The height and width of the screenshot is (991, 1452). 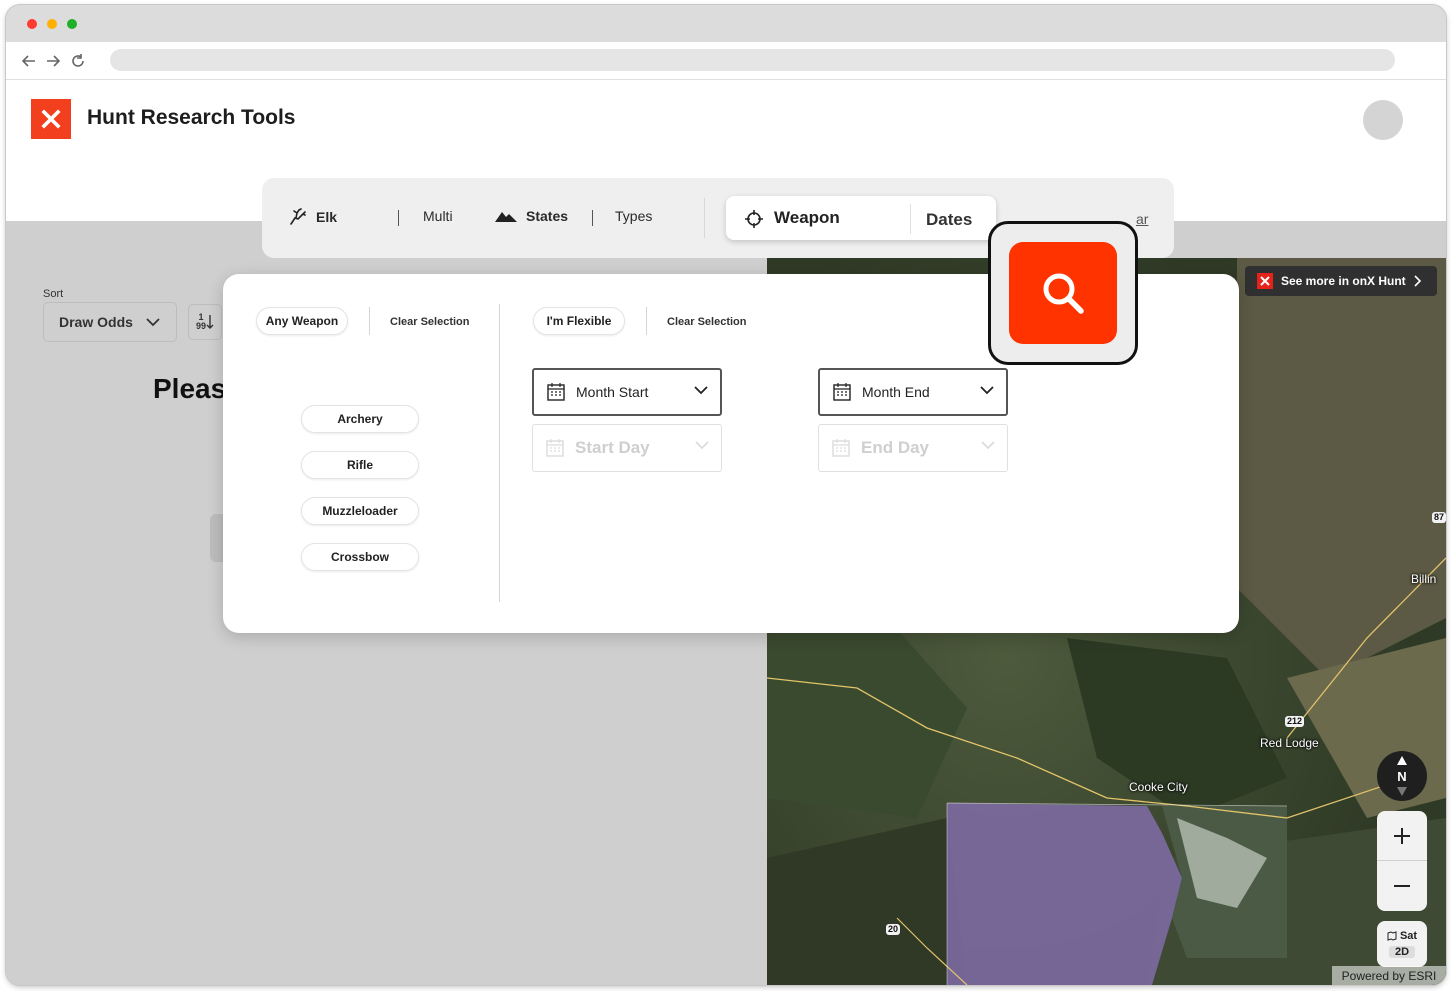 What do you see at coordinates (327, 217) in the screenshot?
I see `species-label: Elk` at bounding box center [327, 217].